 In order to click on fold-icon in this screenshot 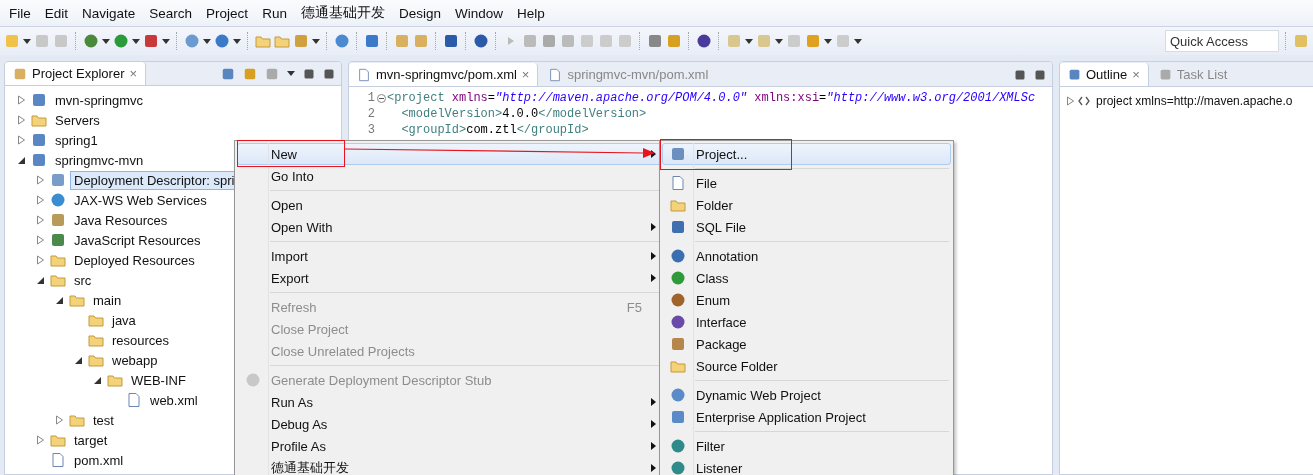, I will do `click(381, 98)`.